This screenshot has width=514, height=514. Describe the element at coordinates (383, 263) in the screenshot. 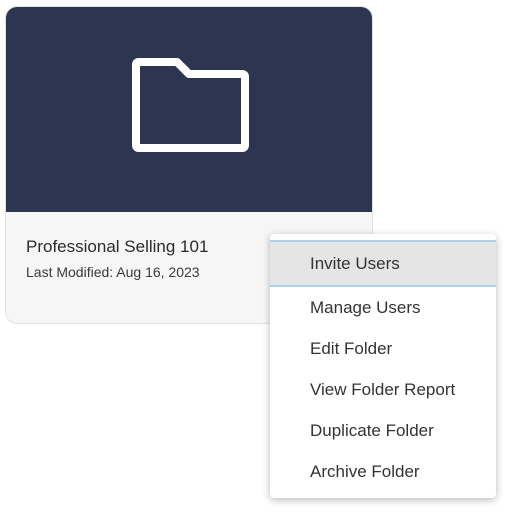

I see `menu-item-invite-users: Invite Users` at that location.